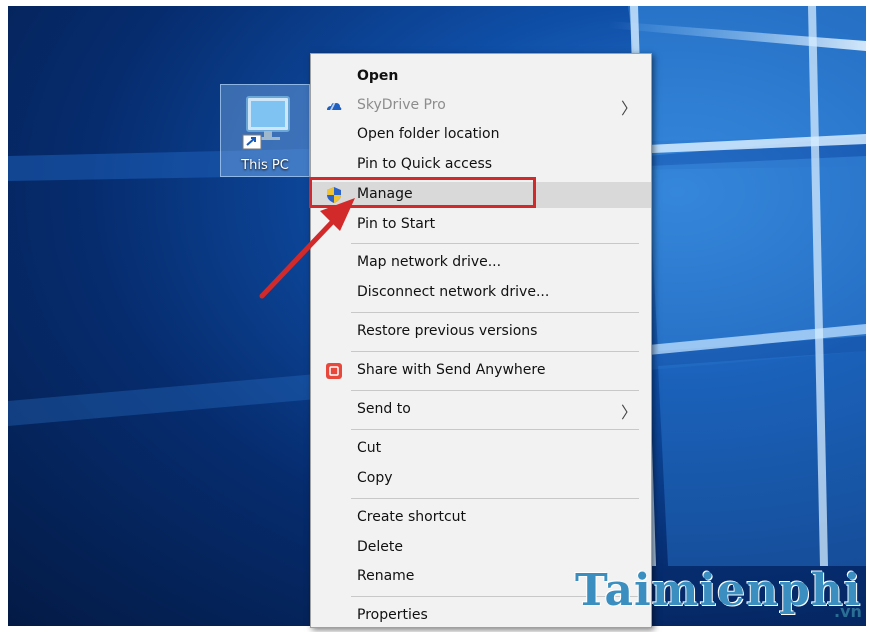  I want to click on watermark-logo: Taimienphi, so click(718, 590).